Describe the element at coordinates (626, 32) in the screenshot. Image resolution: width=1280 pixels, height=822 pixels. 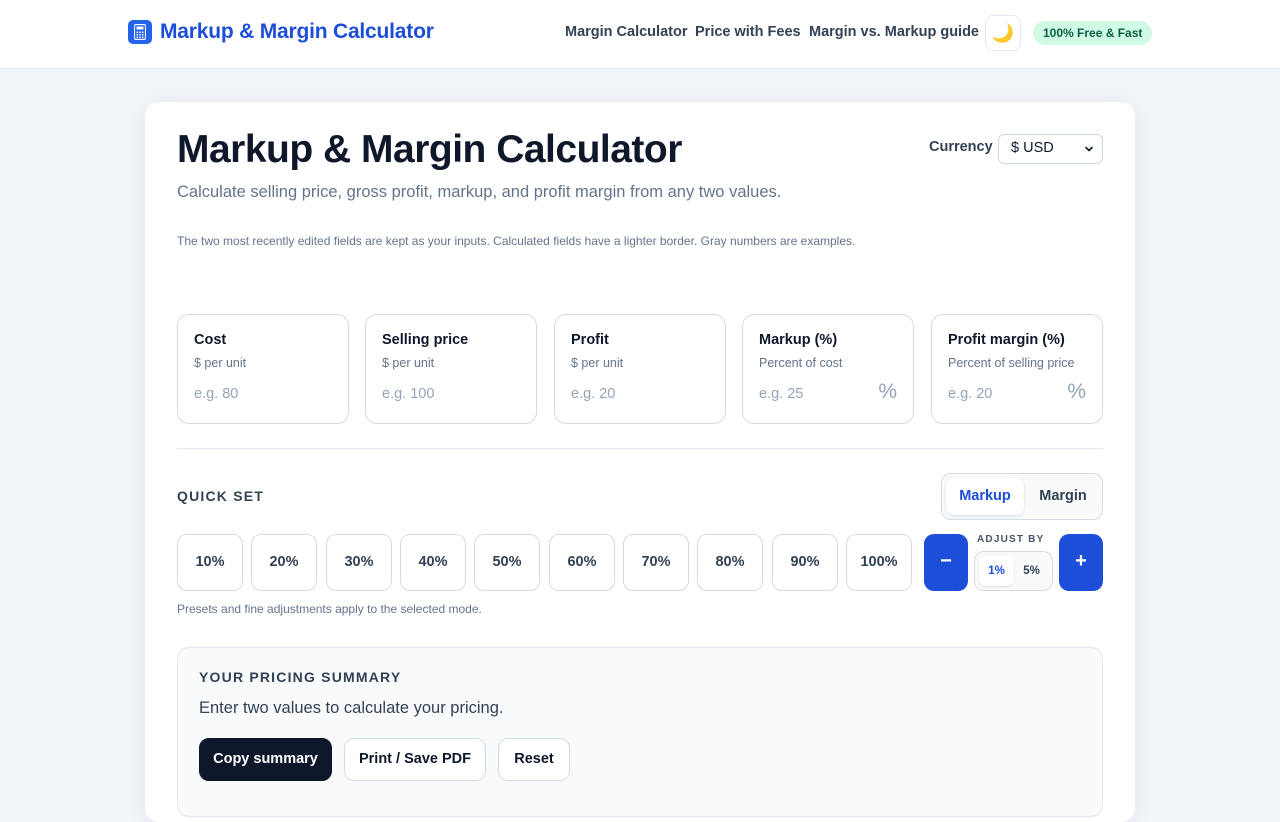
I see `nav-link-margin-calculator: Margin Calculator` at that location.